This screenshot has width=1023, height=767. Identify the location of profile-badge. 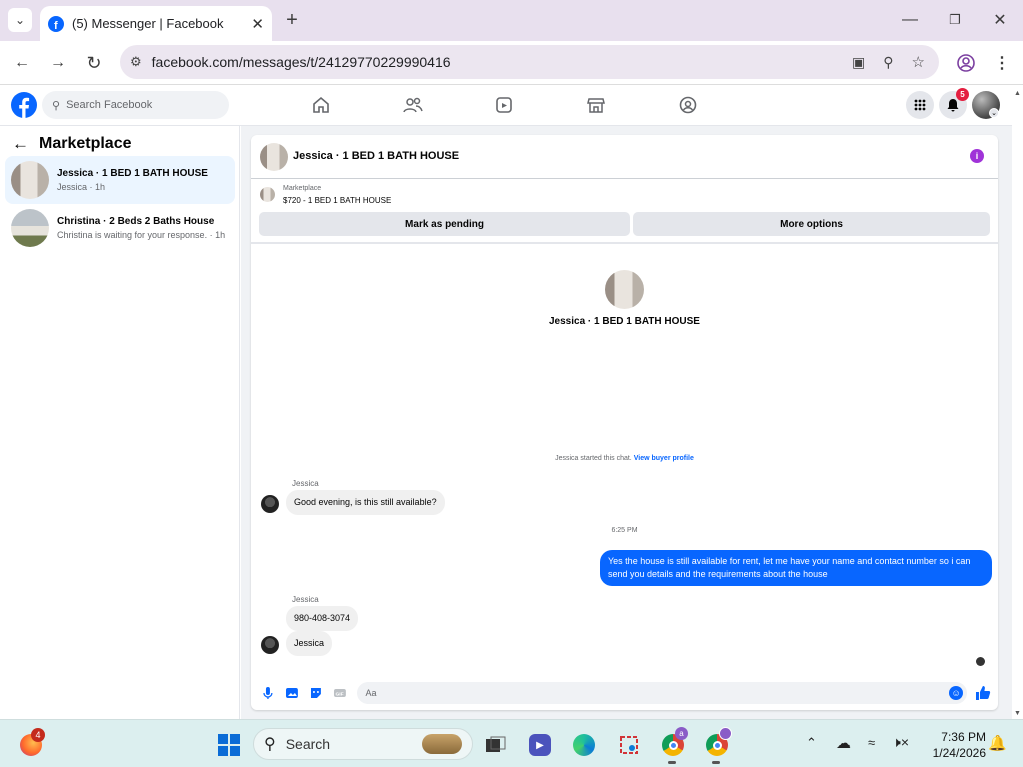
(725, 733).